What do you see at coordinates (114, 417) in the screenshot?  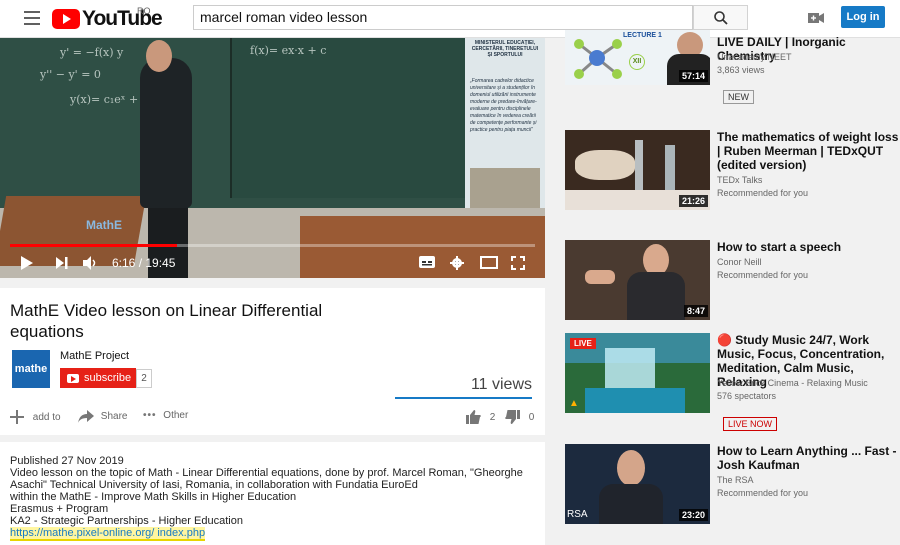 I see `share-label: Share` at bounding box center [114, 417].